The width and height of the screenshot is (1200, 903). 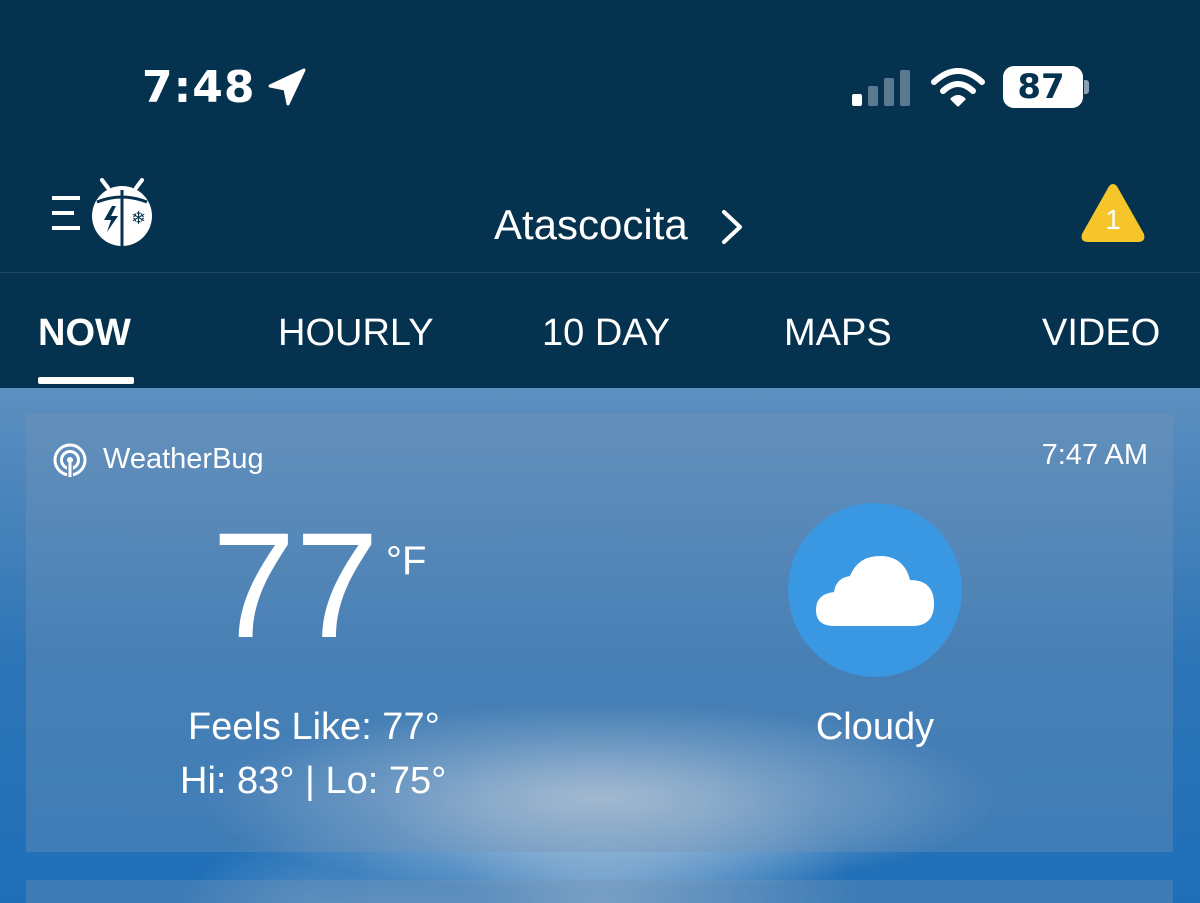 I want to click on current-temperature: 77, so click(x=295, y=585).